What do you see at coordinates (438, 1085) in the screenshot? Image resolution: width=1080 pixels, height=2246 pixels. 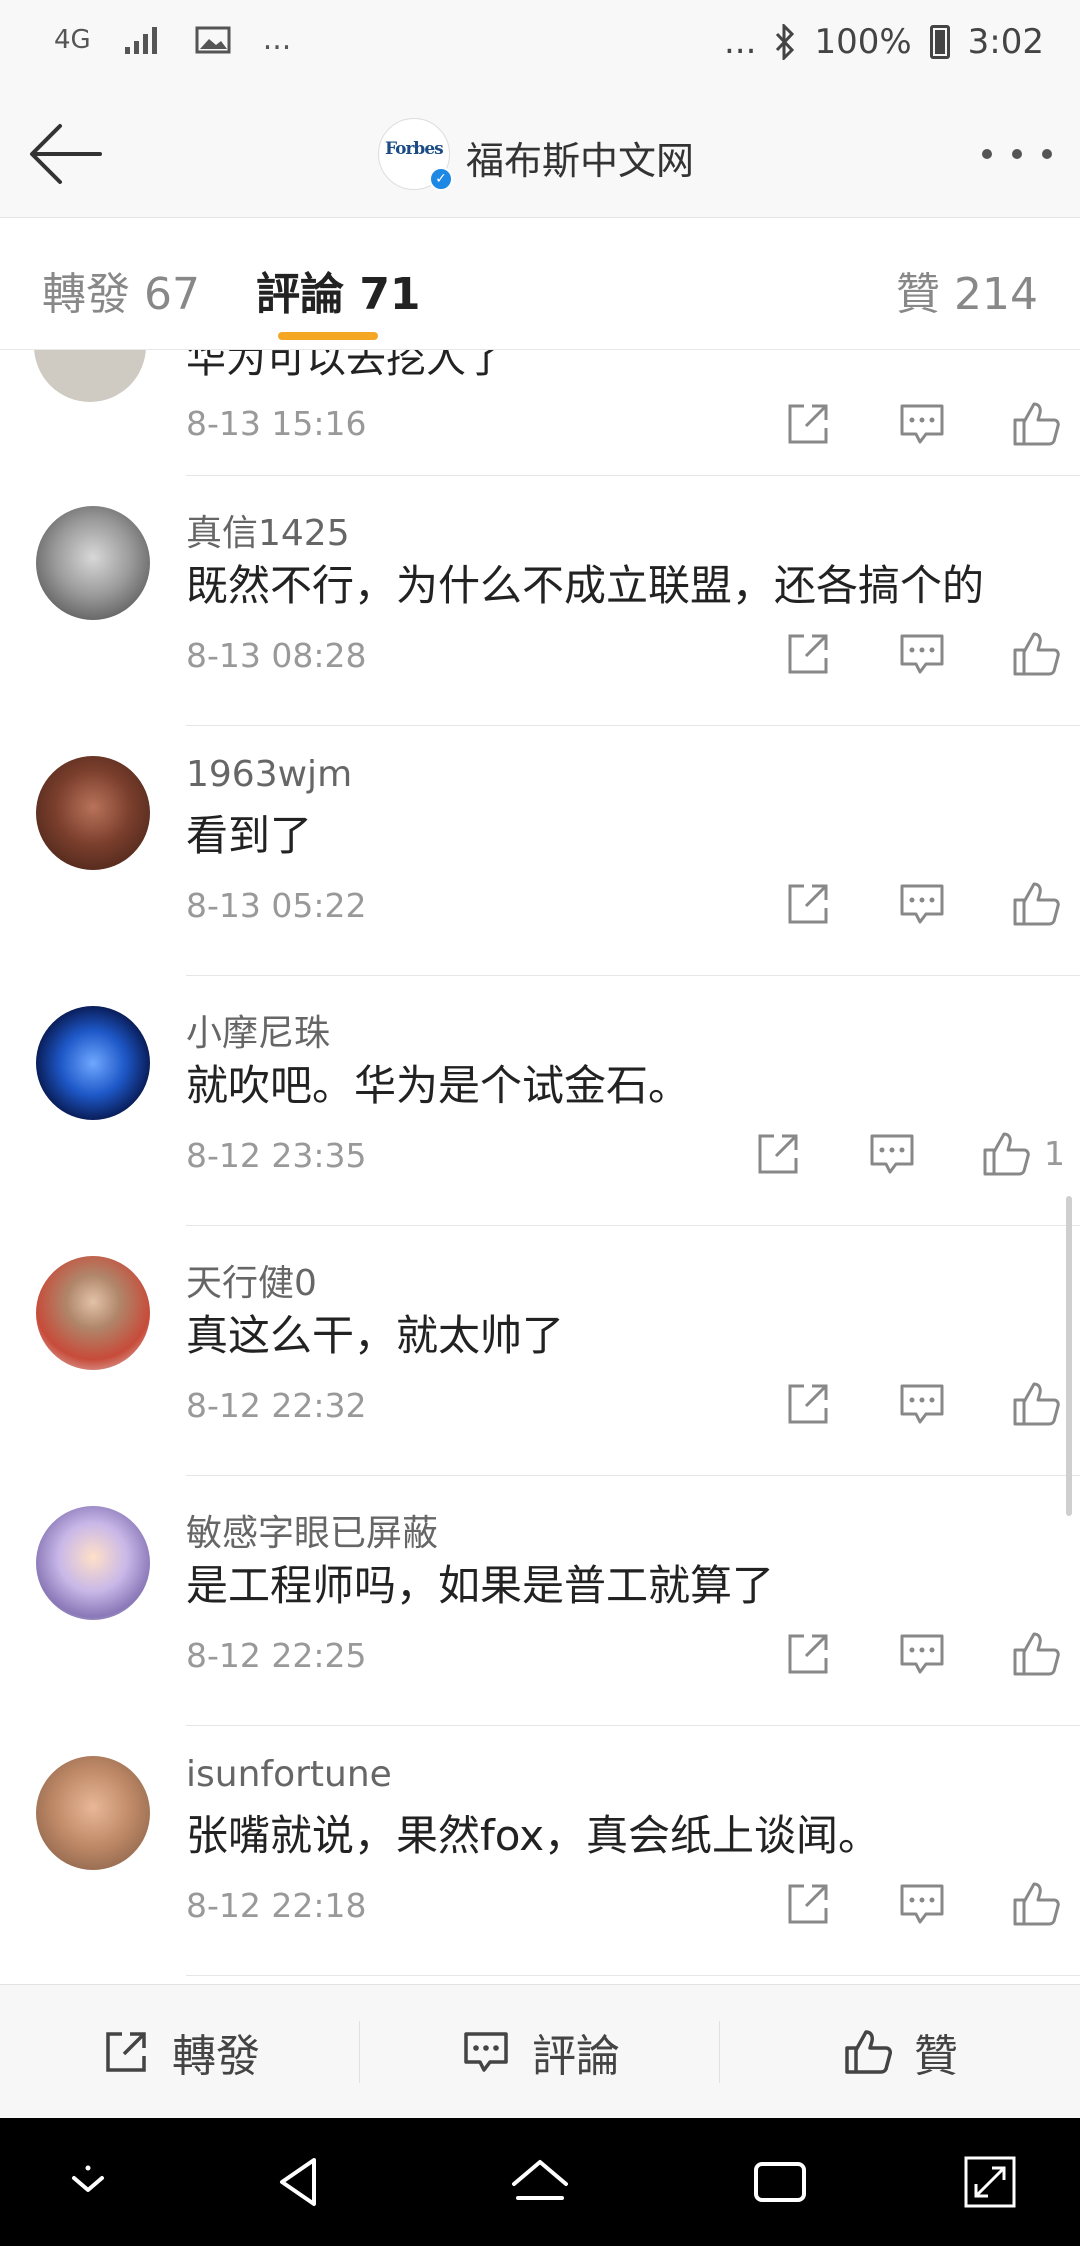 I see `comment-text: 就吹吧。华为是个试金石。` at bounding box center [438, 1085].